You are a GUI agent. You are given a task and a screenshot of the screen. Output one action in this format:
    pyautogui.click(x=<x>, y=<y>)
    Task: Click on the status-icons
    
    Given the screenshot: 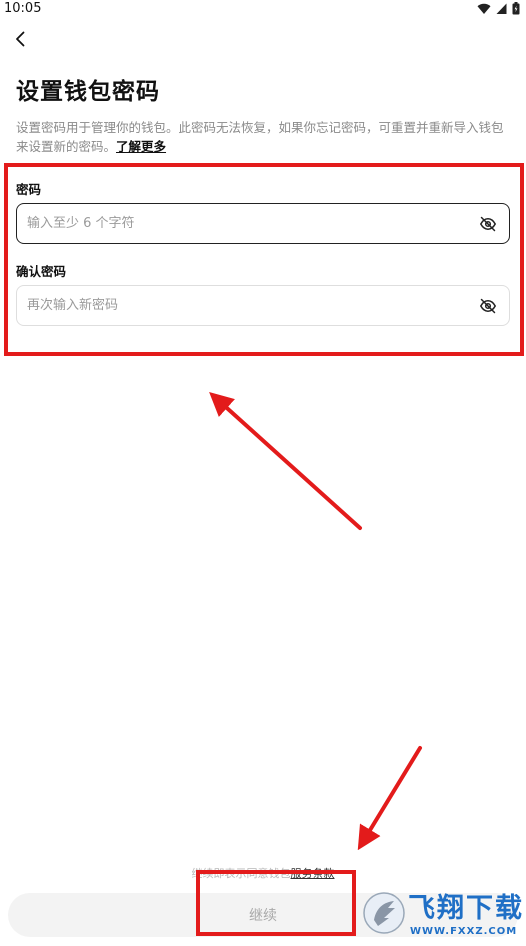 What is the action you would take?
    pyautogui.click(x=498, y=8)
    